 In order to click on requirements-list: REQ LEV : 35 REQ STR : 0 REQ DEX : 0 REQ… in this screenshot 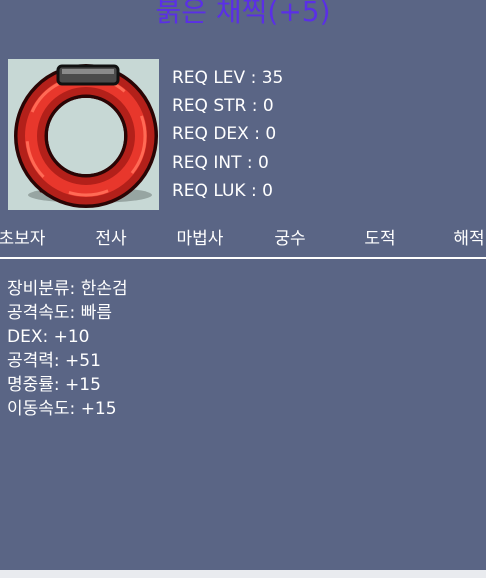, I will do `click(227, 134)`.